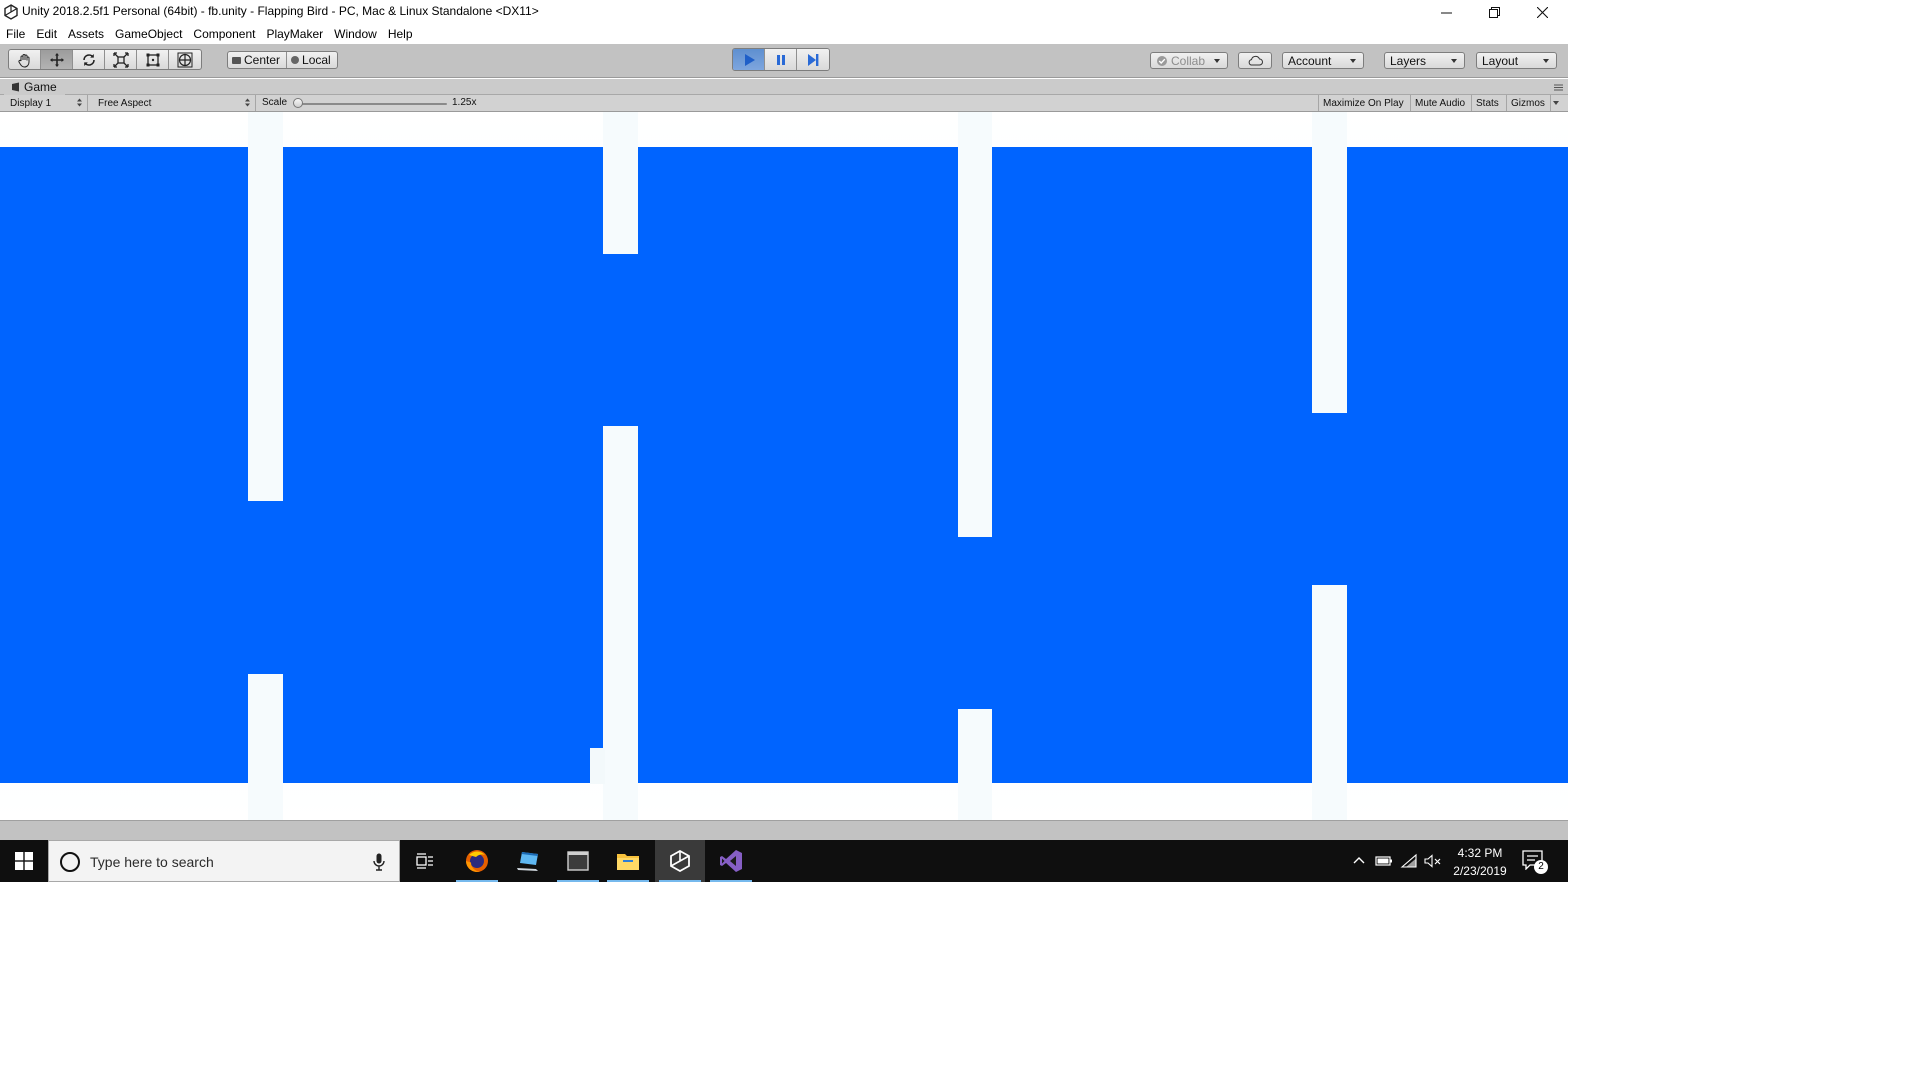 The height and width of the screenshot is (1080, 1920). Describe the element at coordinates (464, 102) in the screenshot. I see `scale-value: 1.25x` at that location.